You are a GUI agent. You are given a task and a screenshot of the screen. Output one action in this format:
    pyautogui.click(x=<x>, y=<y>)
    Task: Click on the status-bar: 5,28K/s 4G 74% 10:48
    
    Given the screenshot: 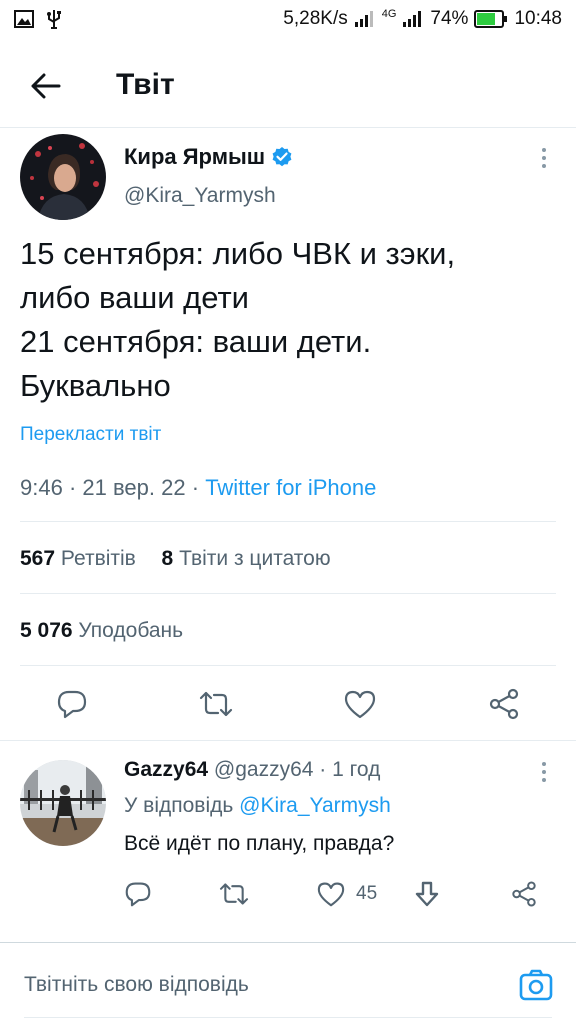 What is the action you would take?
    pyautogui.click(x=288, y=19)
    